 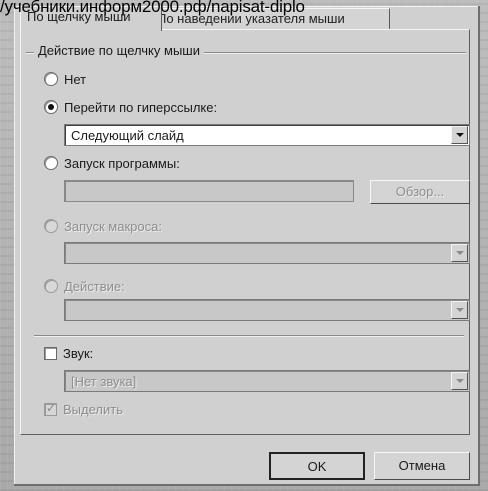 I want to click on sound-checkbox-row: Звук:, so click(x=68, y=353).